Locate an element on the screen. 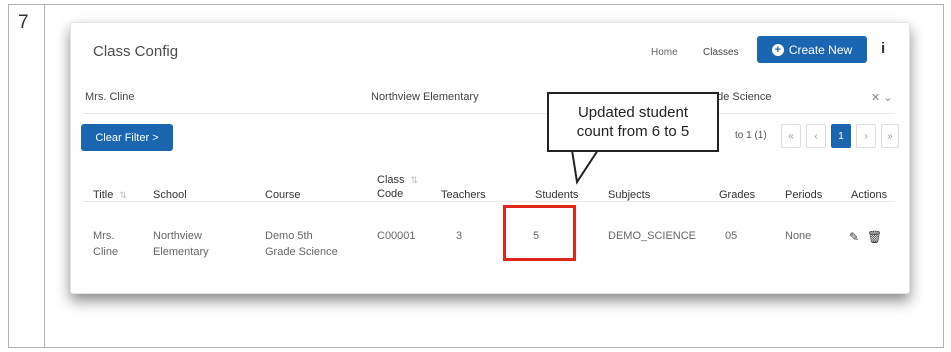 The height and width of the screenshot is (352, 951). teacher-filter: Mrs. Cline is located at coordinates (110, 97).